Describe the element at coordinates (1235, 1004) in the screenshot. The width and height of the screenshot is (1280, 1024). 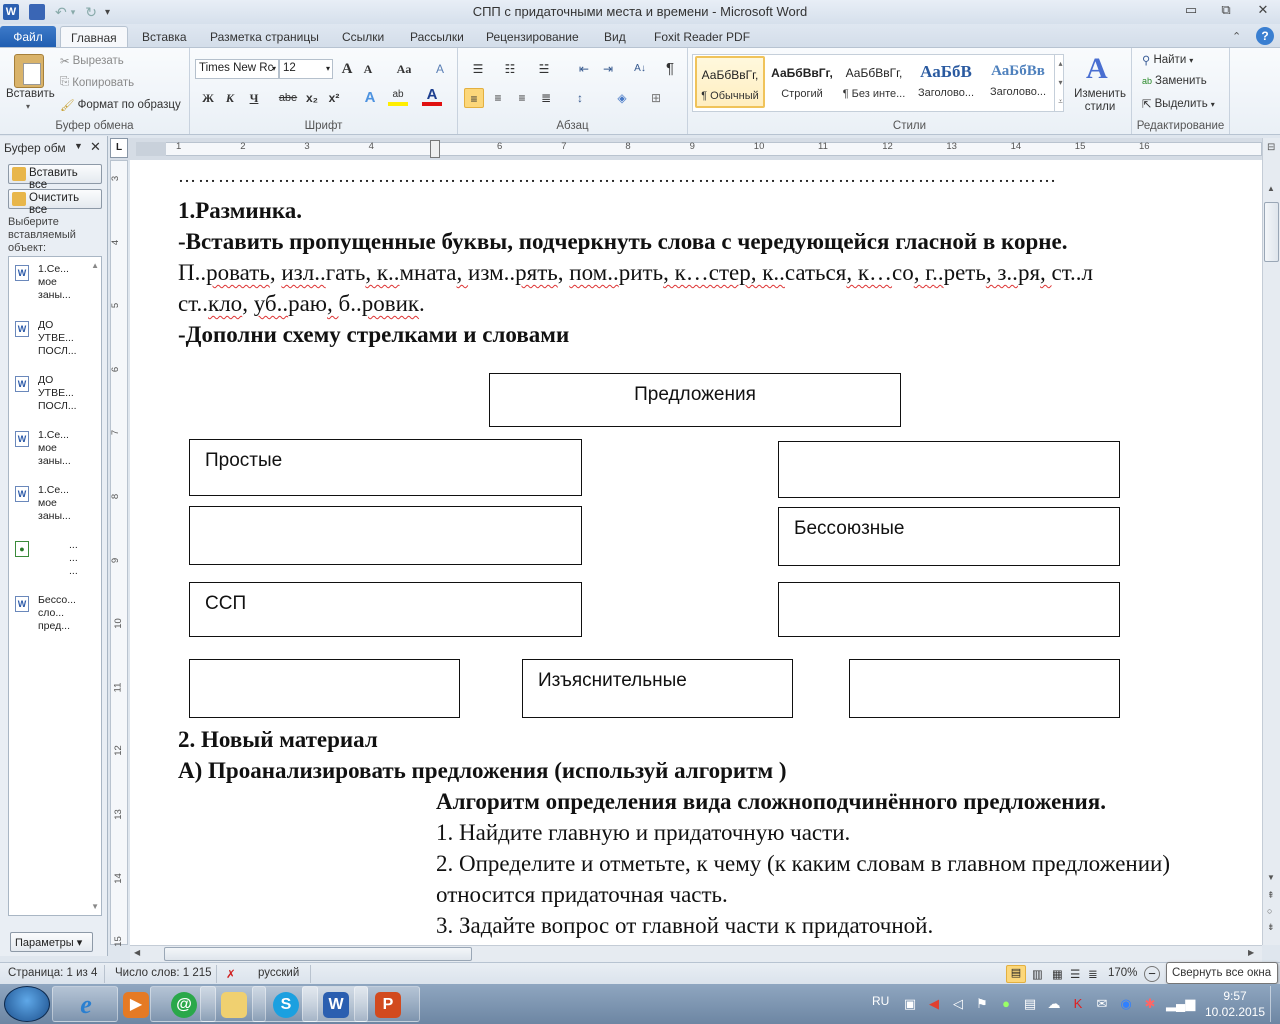
I see `clock: 9:57 10.02.2015` at that location.